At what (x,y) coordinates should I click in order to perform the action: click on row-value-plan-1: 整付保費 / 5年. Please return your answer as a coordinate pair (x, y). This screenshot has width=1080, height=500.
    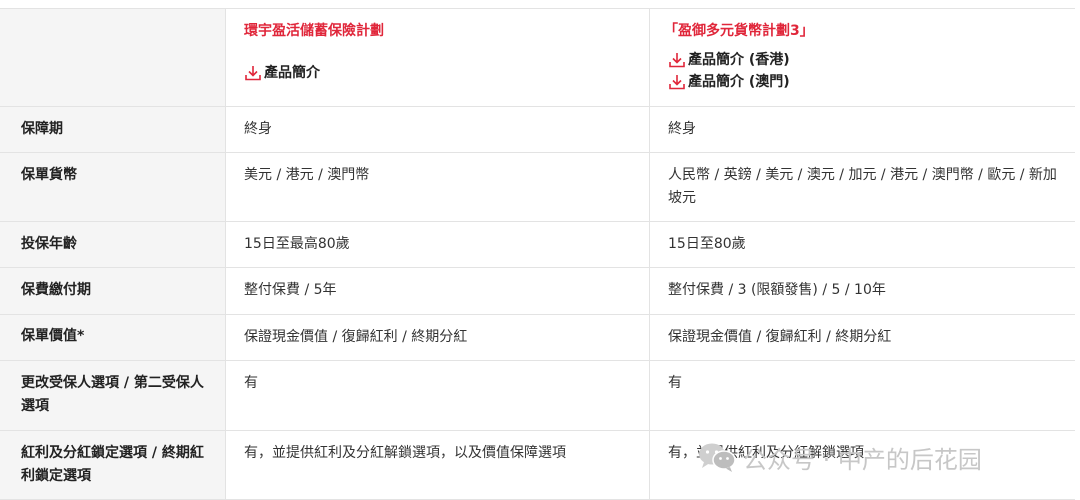
    Looking at the image, I should click on (438, 291).